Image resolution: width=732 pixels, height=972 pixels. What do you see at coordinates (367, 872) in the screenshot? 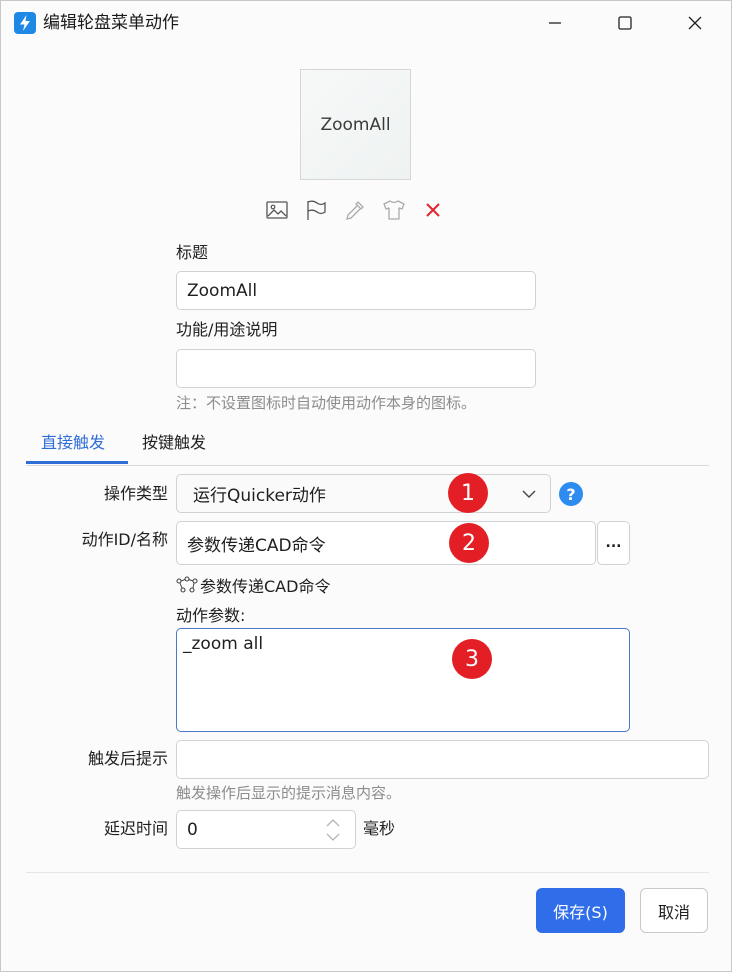
I see `footer-divider` at bounding box center [367, 872].